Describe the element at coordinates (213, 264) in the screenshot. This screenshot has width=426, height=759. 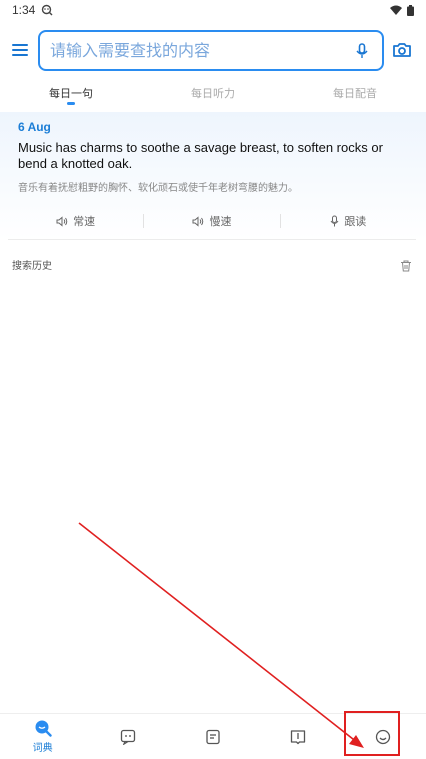
I see `search-history-header: 搜索历史` at that location.